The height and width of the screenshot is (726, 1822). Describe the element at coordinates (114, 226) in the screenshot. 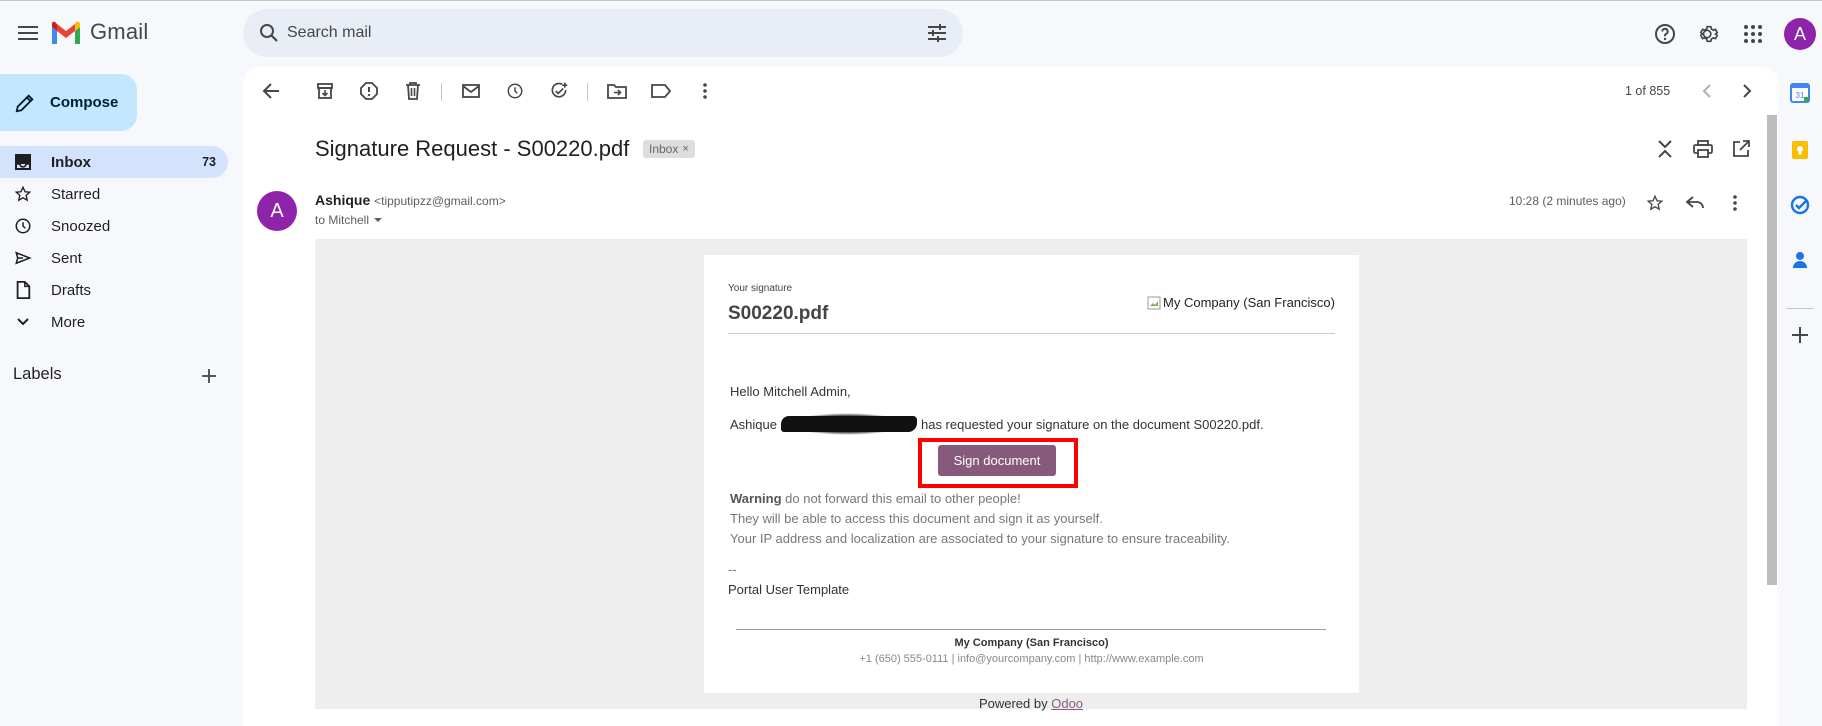

I see `sidebar-item-snoozed: Snoozed` at that location.